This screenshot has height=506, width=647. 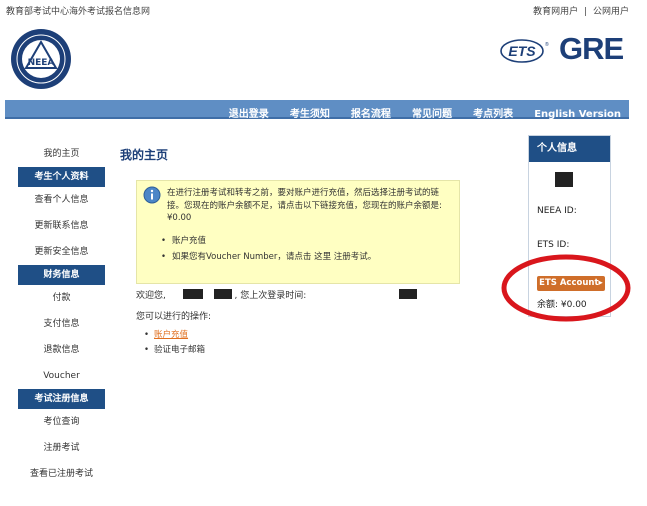 What do you see at coordinates (557, 211) in the screenshot?
I see `neea-id-label: NEEA ID:` at bounding box center [557, 211].